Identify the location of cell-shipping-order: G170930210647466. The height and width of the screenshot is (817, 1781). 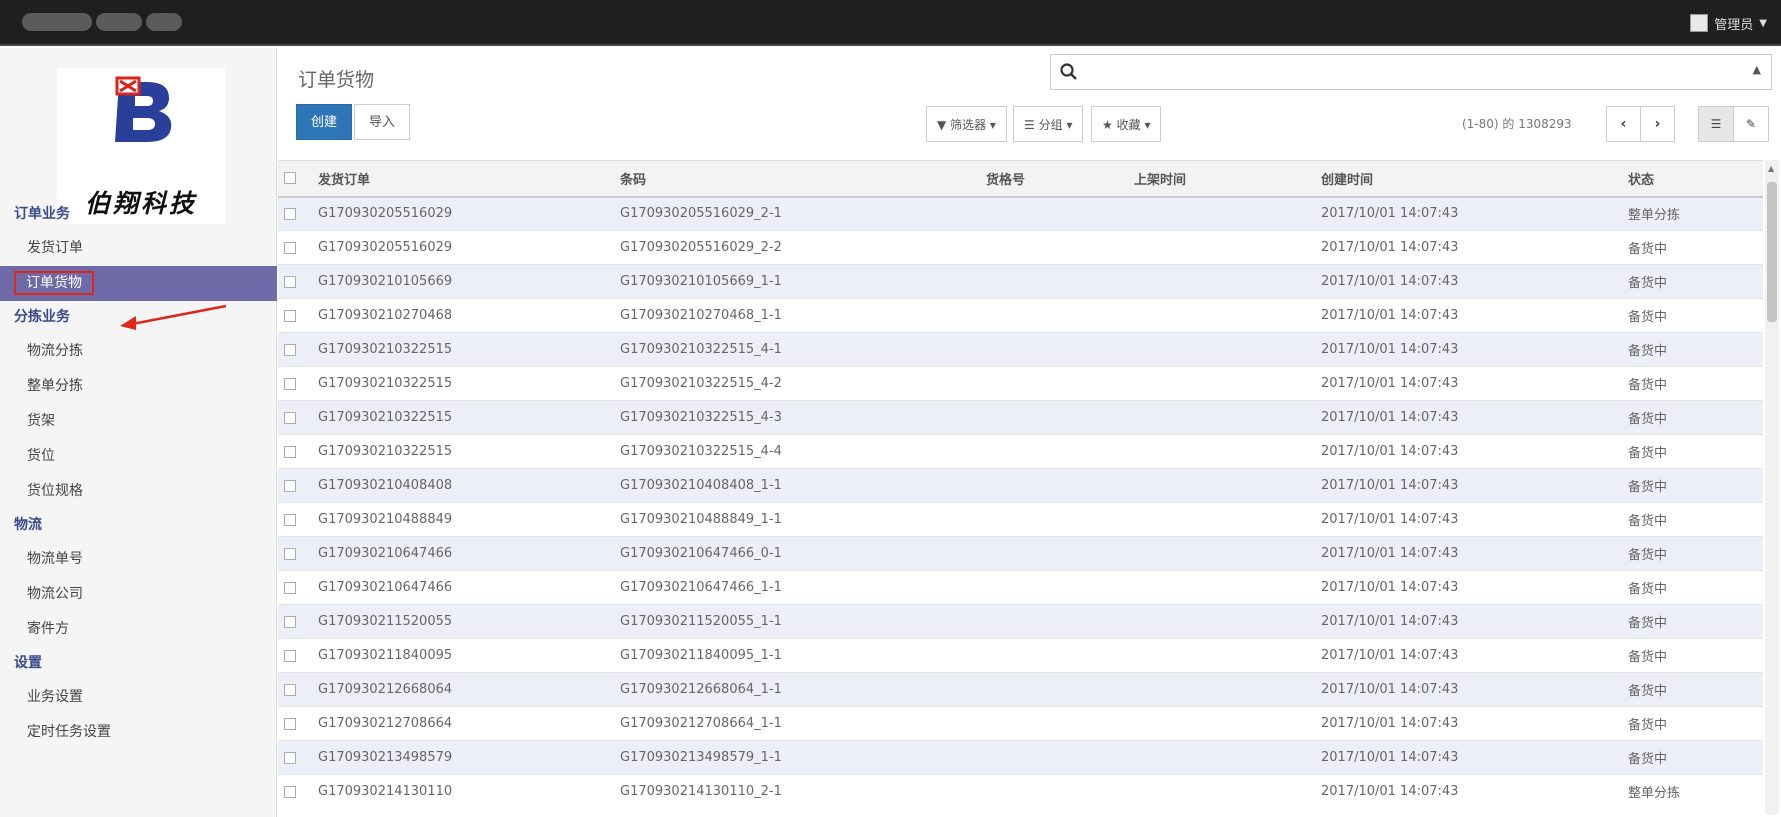
(463, 587).